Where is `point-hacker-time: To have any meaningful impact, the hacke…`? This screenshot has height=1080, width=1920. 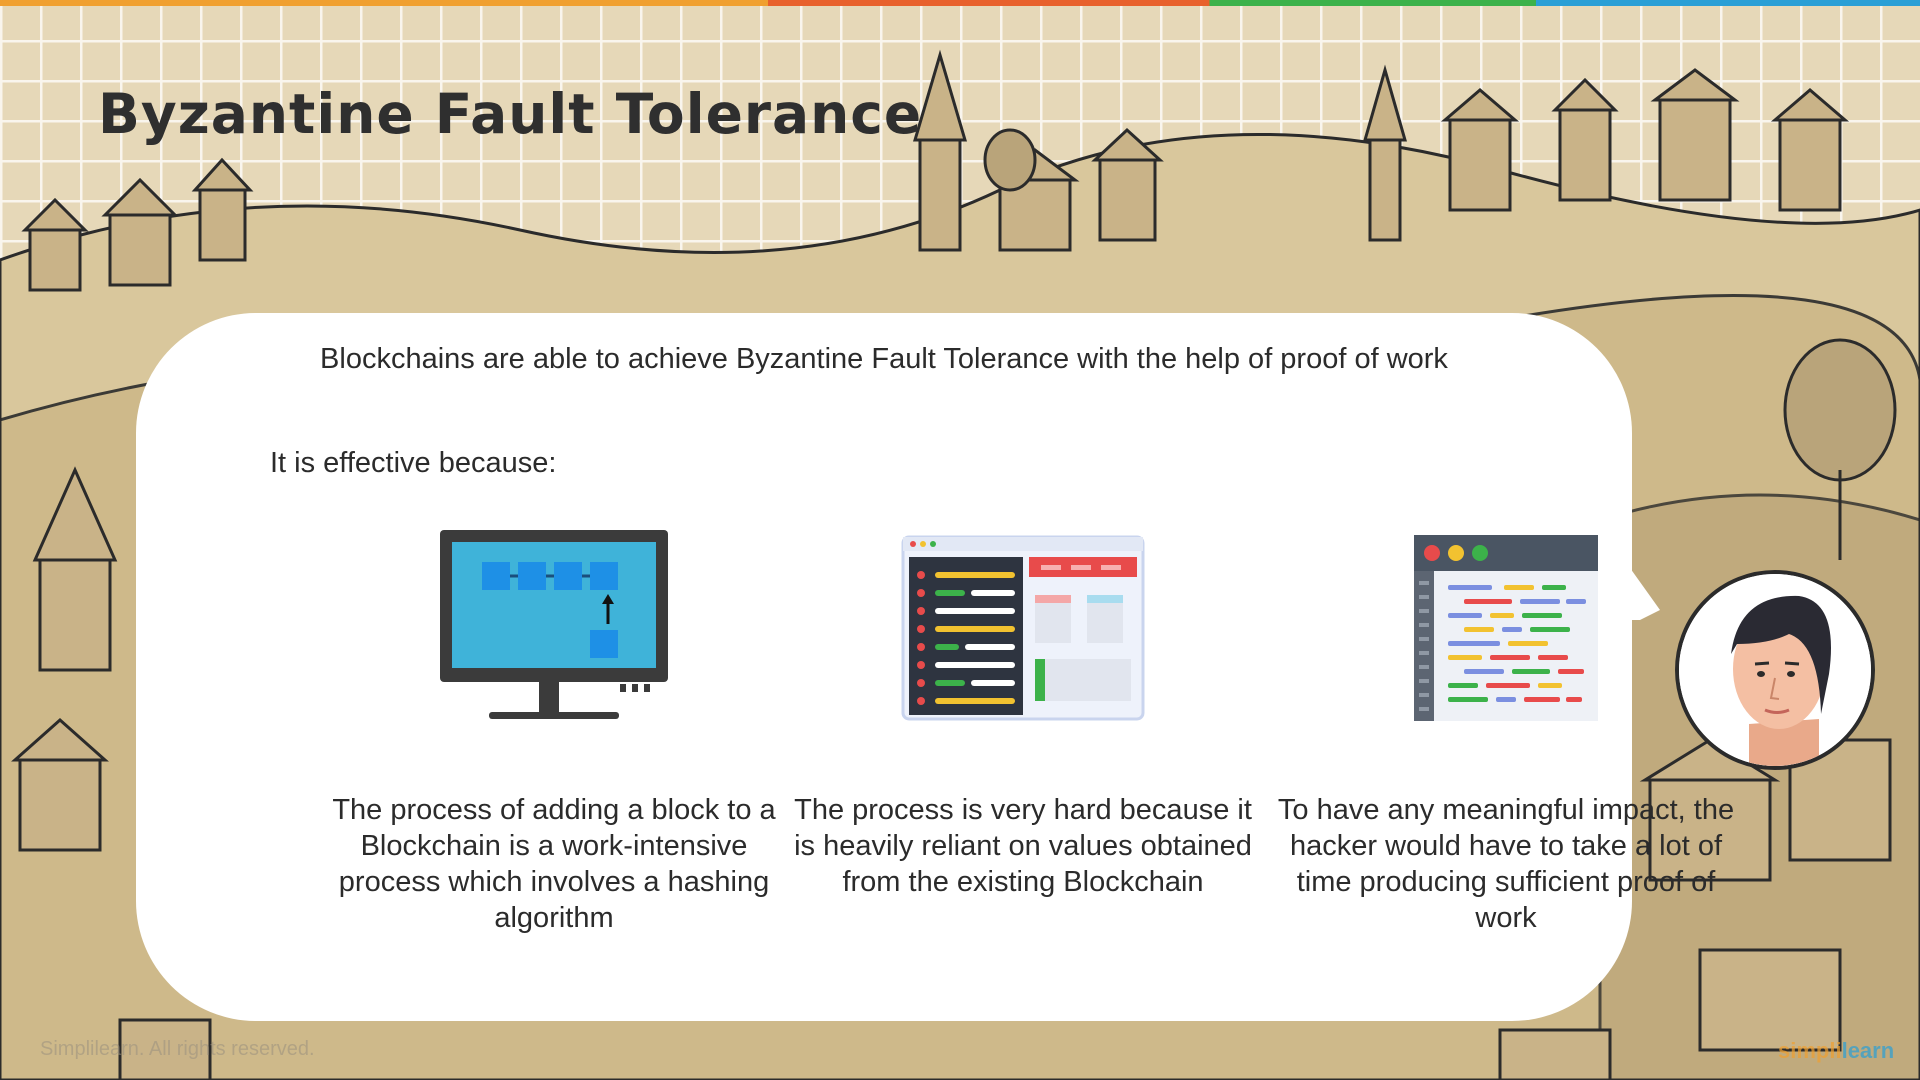 point-hacker-time: To have any meaningful impact, the hacke… is located at coordinates (1506, 732).